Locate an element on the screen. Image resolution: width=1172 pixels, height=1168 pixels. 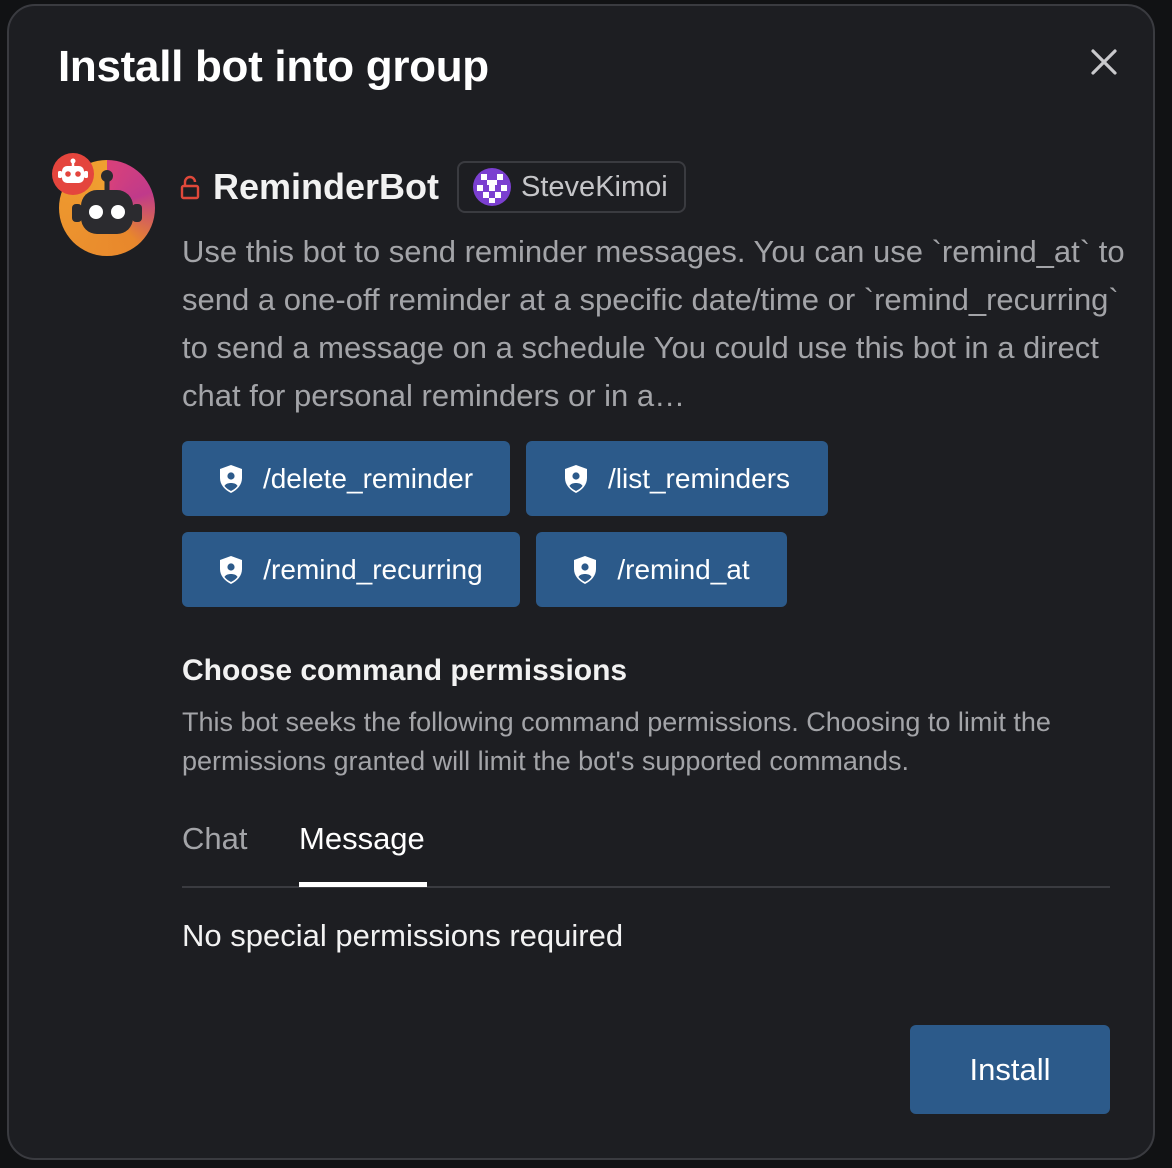
bot-name: ReminderBot is located at coordinates (326, 186).